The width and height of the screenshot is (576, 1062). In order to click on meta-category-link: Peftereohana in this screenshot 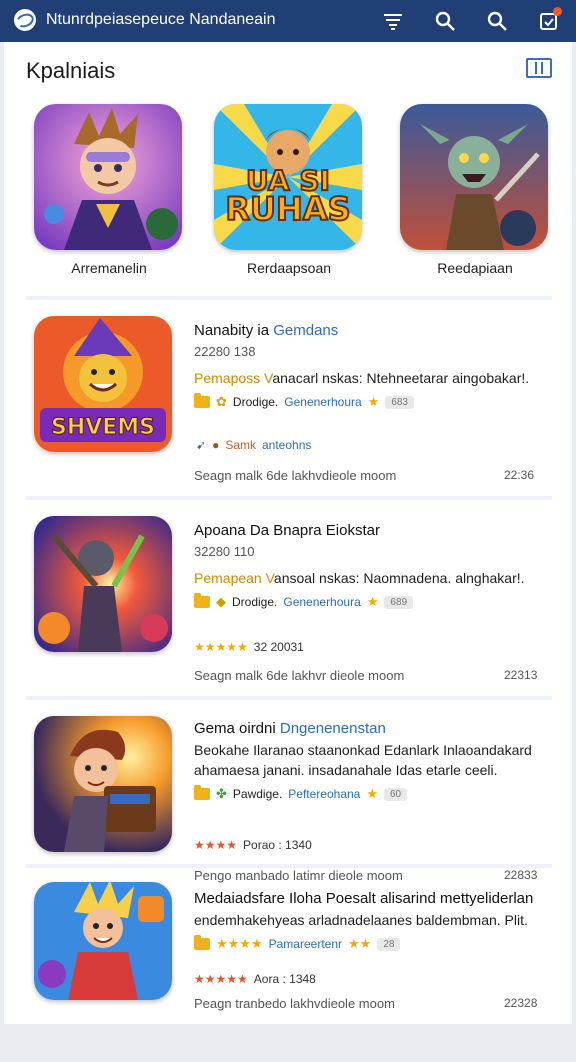, I will do `click(324, 794)`.